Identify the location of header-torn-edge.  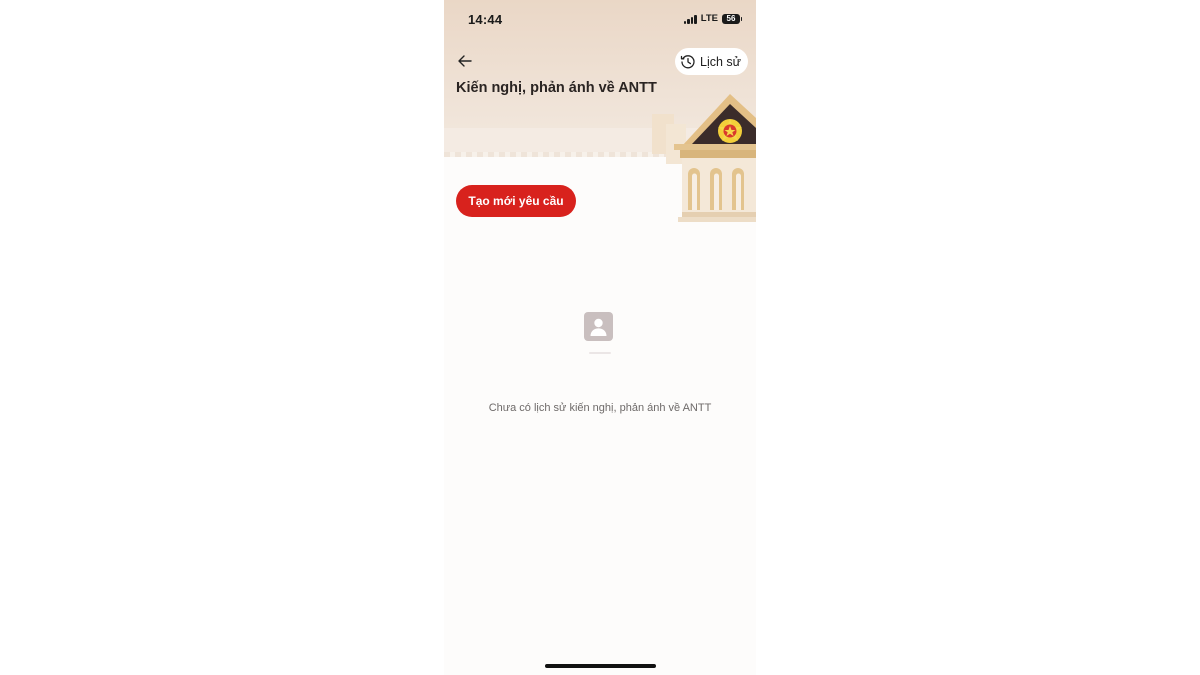
(559, 154).